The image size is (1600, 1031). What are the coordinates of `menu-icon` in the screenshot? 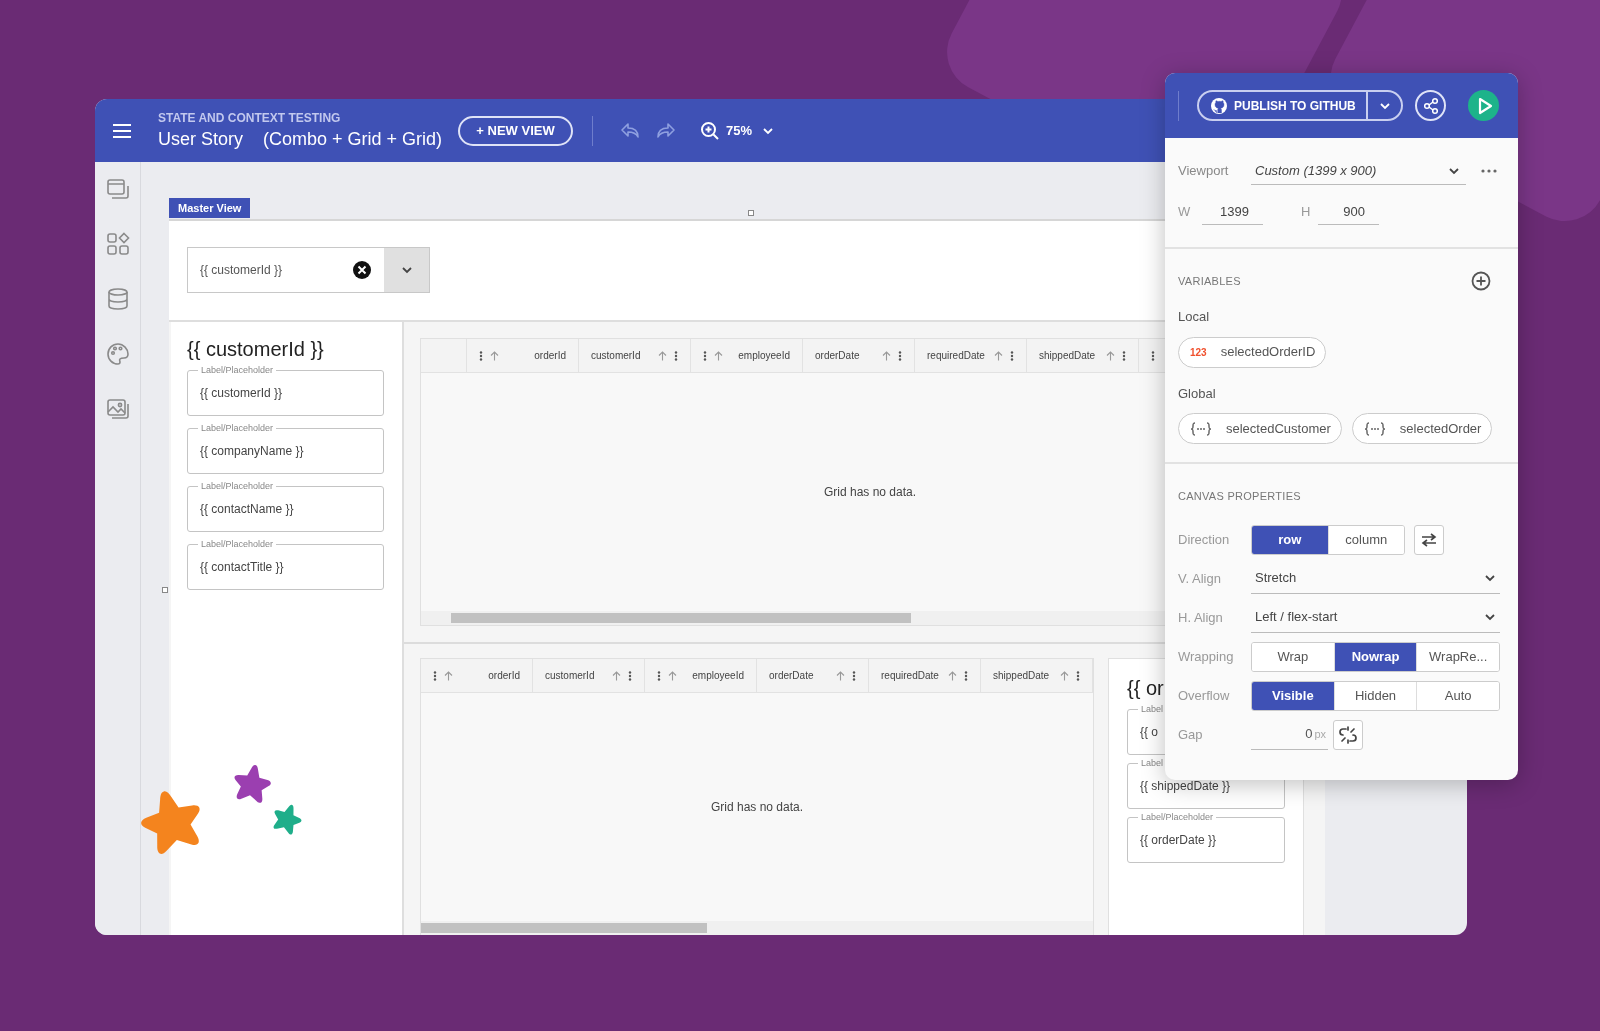 It's located at (122, 130).